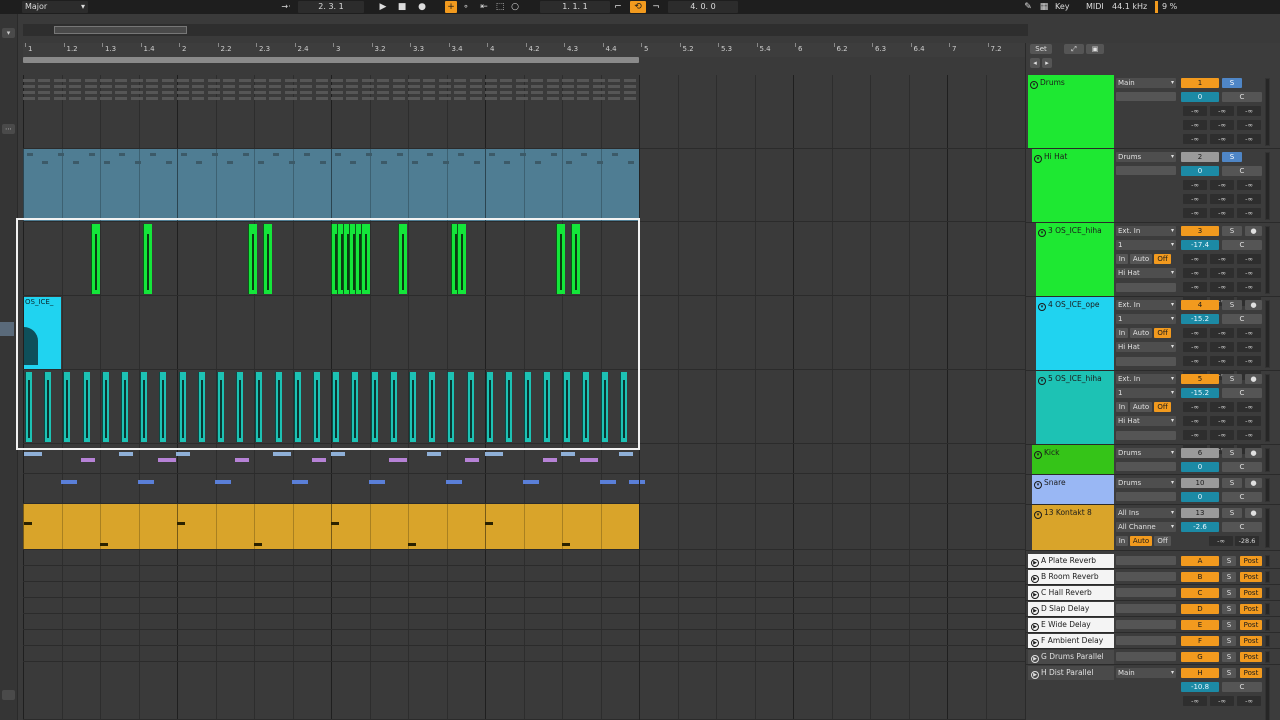 Image resolution: width=1280 pixels, height=720 pixels. Describe the element at coordinates (1071, 625) in the screenshot. I see `return-name: ▶ E Wide Delay` at that location.